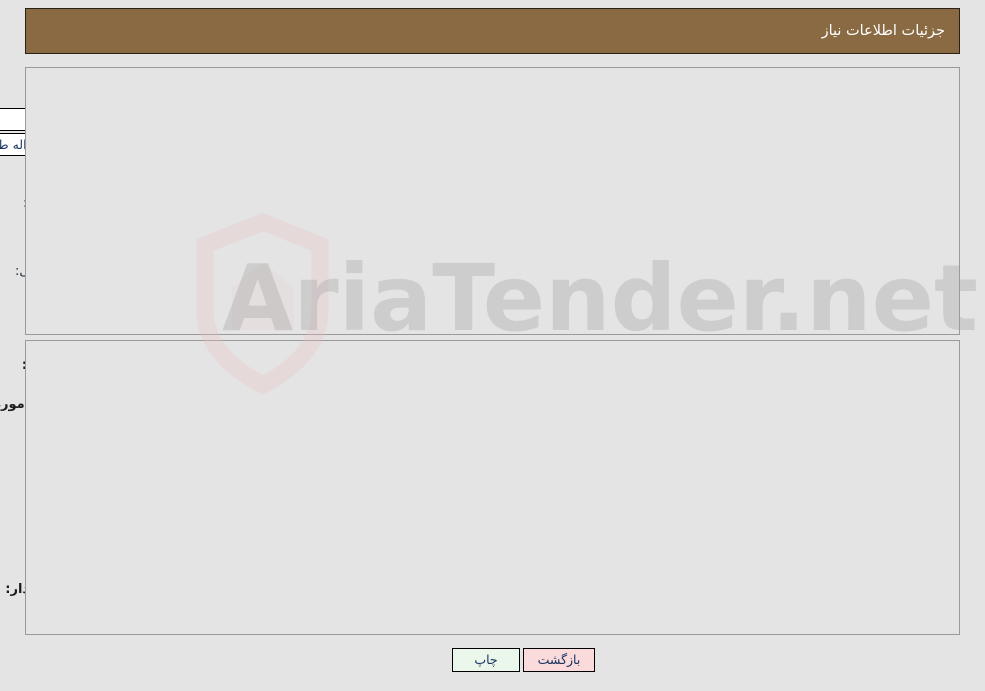 The width and height of the screenshot is (985, 691). What do you see at coordinates (559, 660) in the screenshot?
I see `back-button: بازگشت` at bounding box center [559, 660].